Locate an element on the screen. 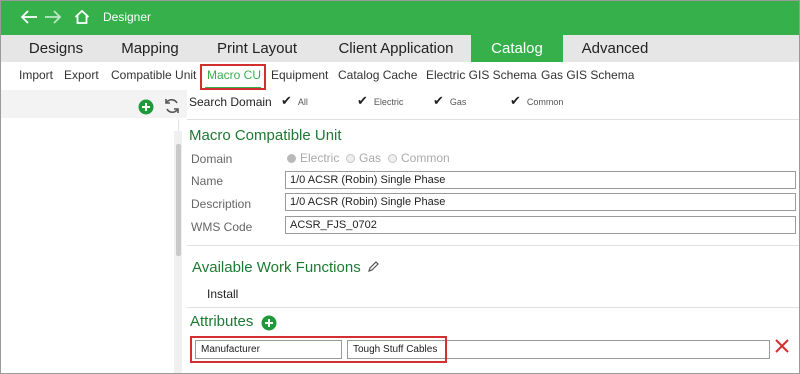 The height and width of the screenshot is (374, 800). name-field: 1/0 ACSR (Robin) Single Phase is located at coordinates (540, 180).